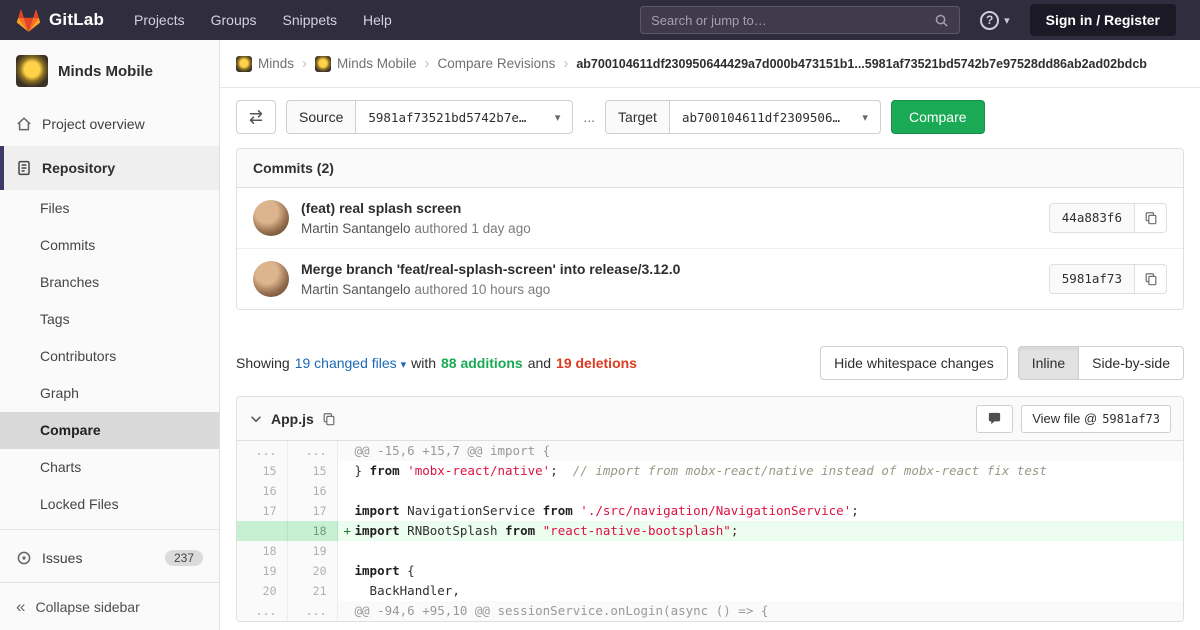  What do you see at coordinates (710, 551) in the screenshot?
I see `diff-line-context: 18 19` at bounding box center [710, 551].